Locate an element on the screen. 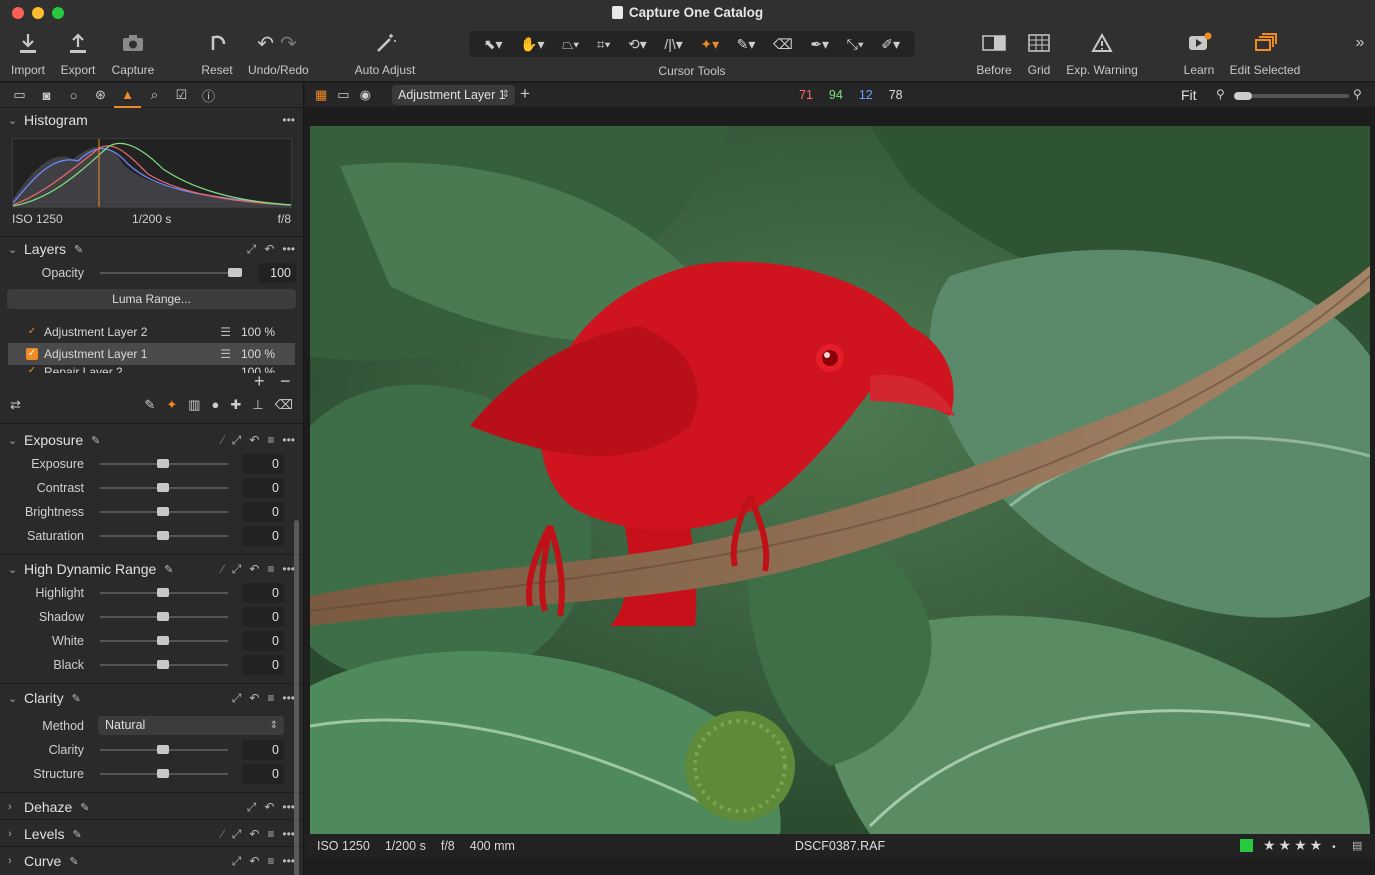  perspective-icon: ⏢▾ is located at coordinates (570, 44).